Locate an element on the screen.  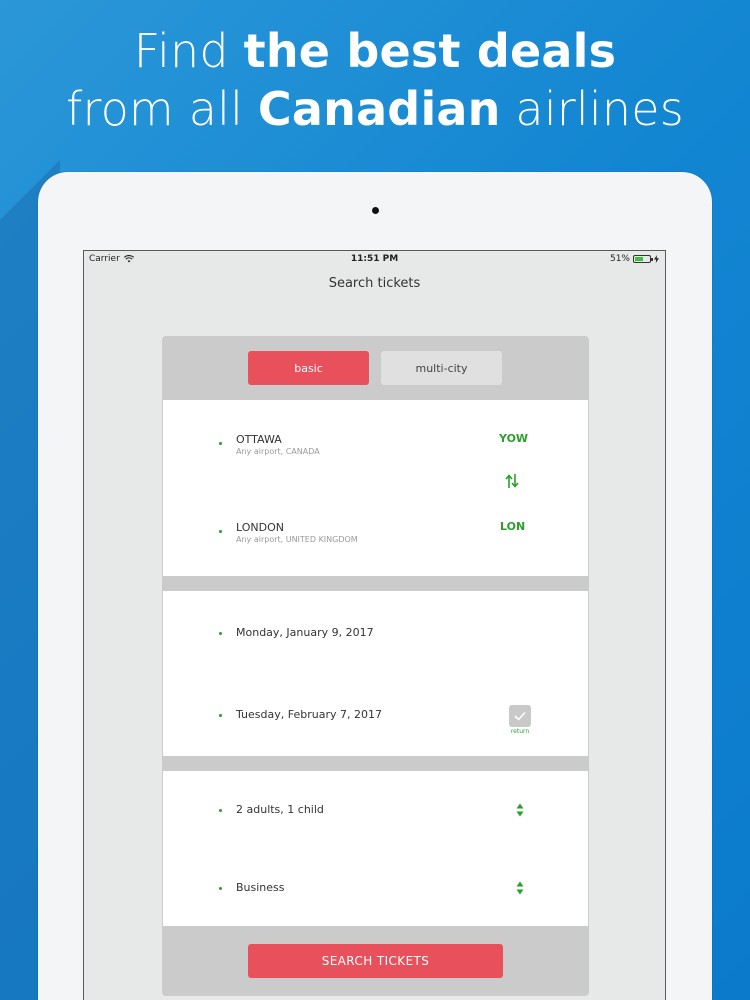
return-label: return is located at coordinates (520, 731).